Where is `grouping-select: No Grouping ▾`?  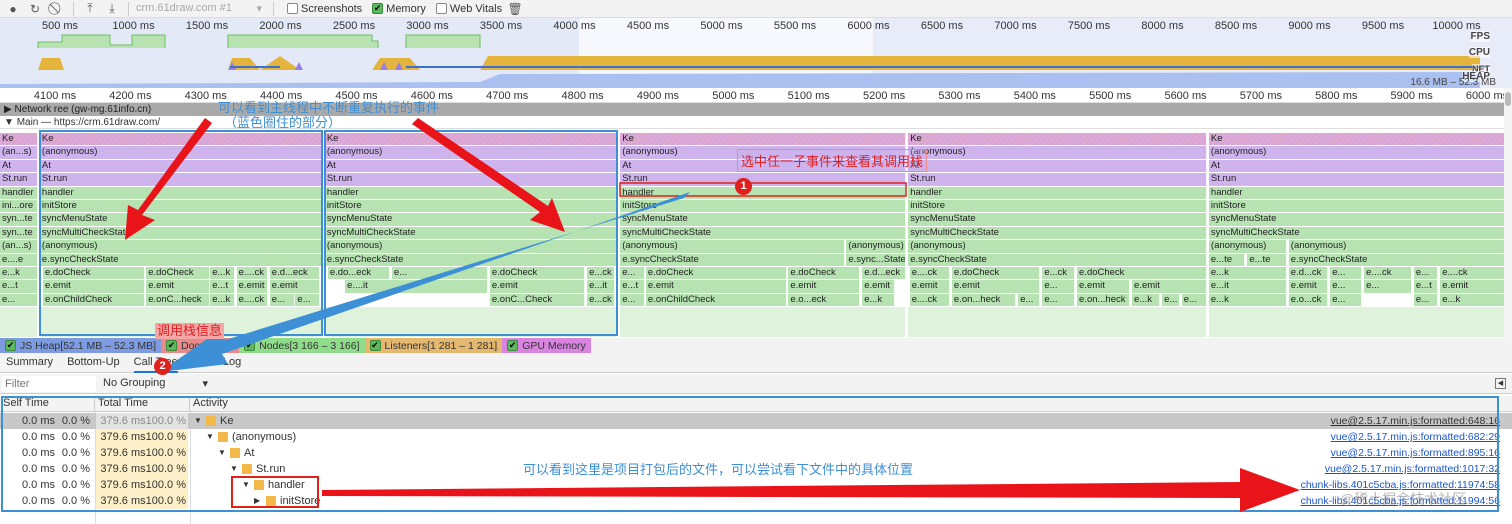
grouping-select: No Grouping ▾ is located at coordinates (155, 383).